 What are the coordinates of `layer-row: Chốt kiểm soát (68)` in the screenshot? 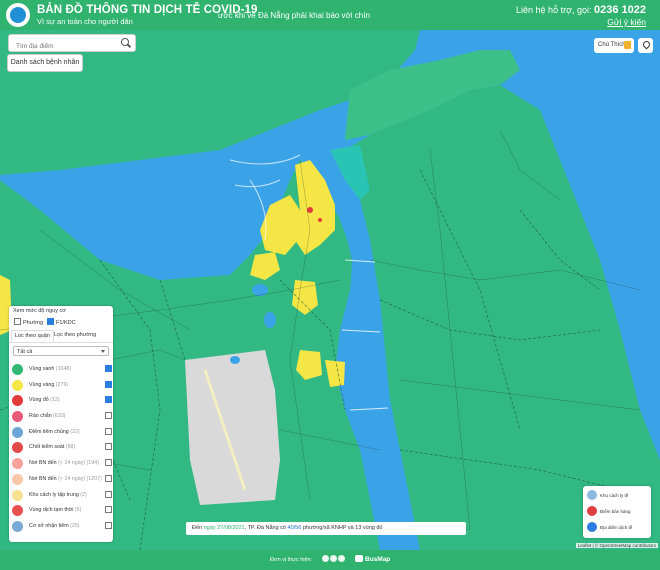 It's located at (62, 448).